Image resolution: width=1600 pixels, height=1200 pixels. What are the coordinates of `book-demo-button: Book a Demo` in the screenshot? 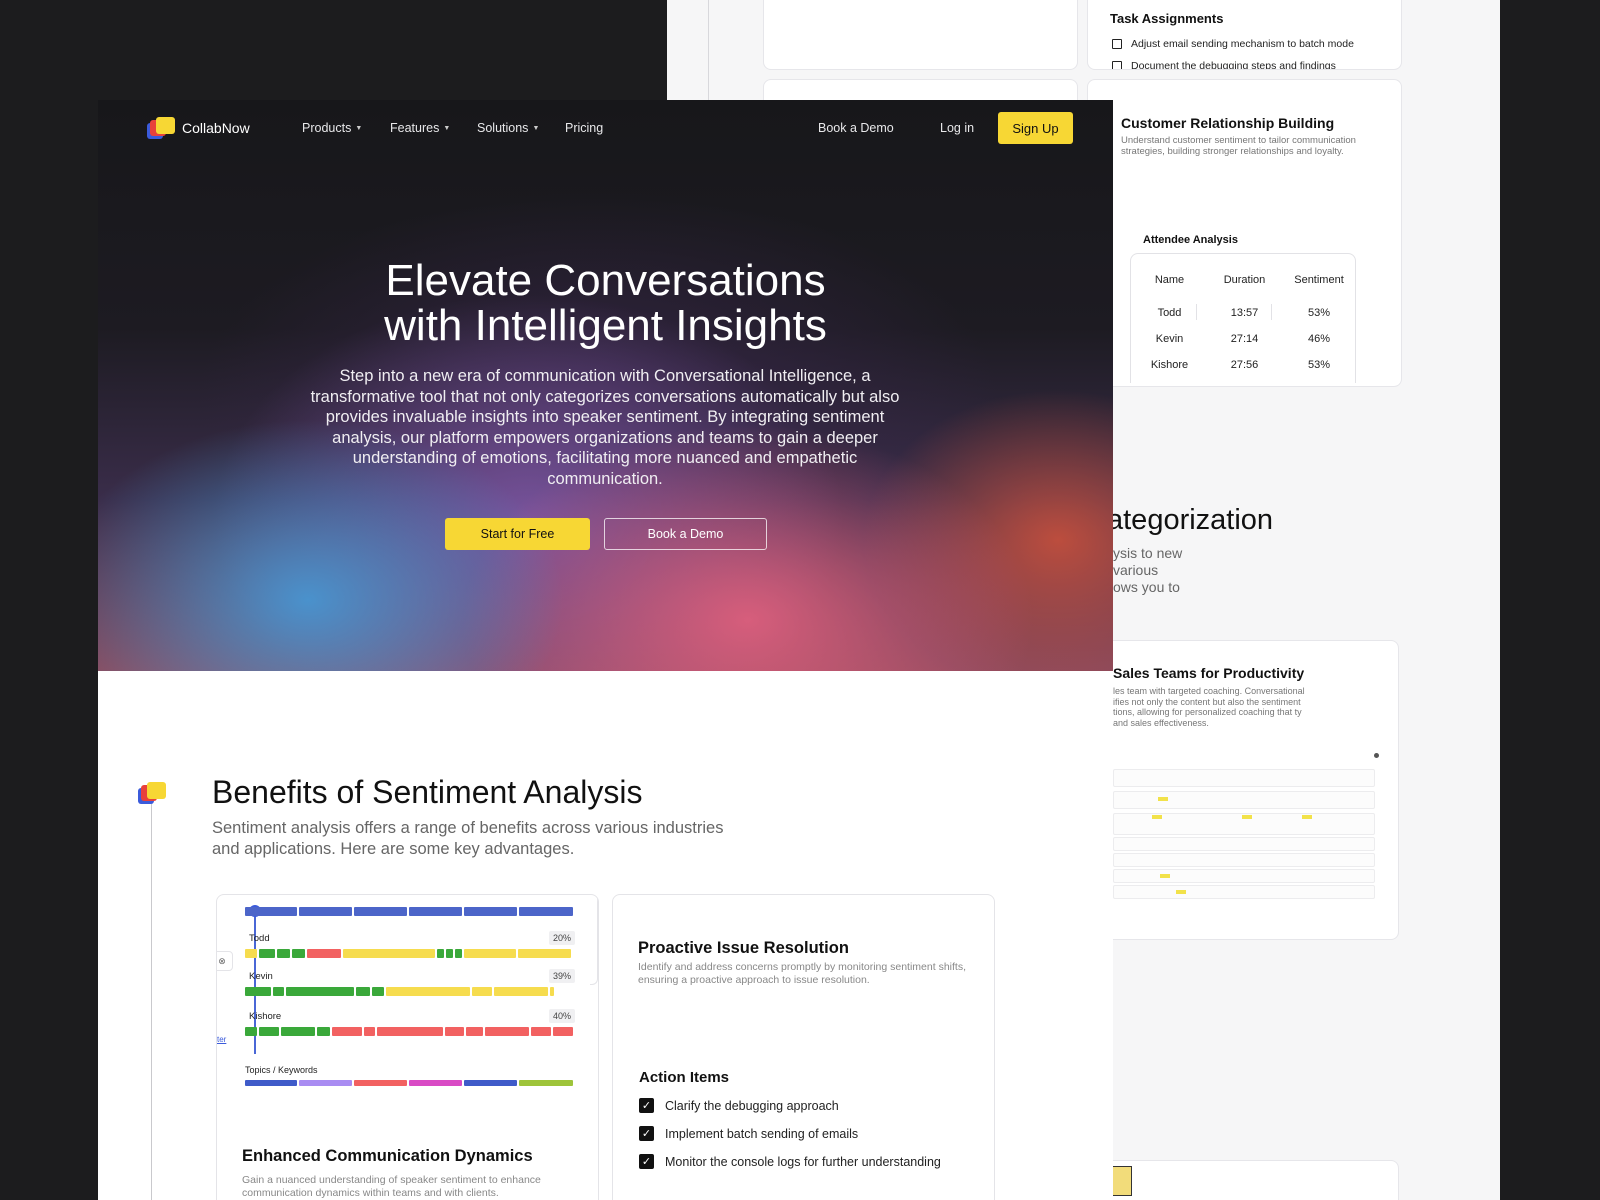 It's located at (685, 534).